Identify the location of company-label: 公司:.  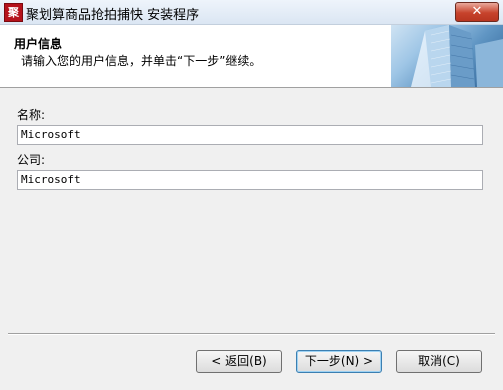
(31, 160).